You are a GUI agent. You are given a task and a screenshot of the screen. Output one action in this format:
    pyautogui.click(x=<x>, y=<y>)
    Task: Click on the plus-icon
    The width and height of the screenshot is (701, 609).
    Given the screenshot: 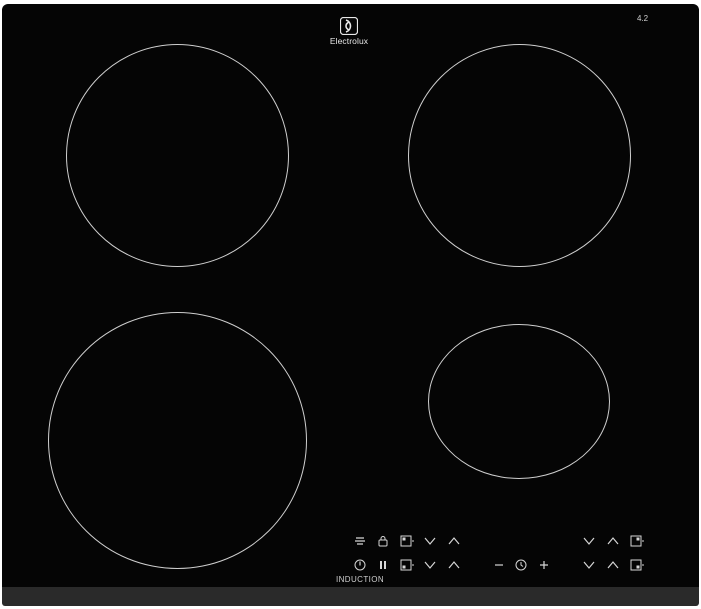 What is the action you would take?
    pyautogui.click(x=544, y=565)
    